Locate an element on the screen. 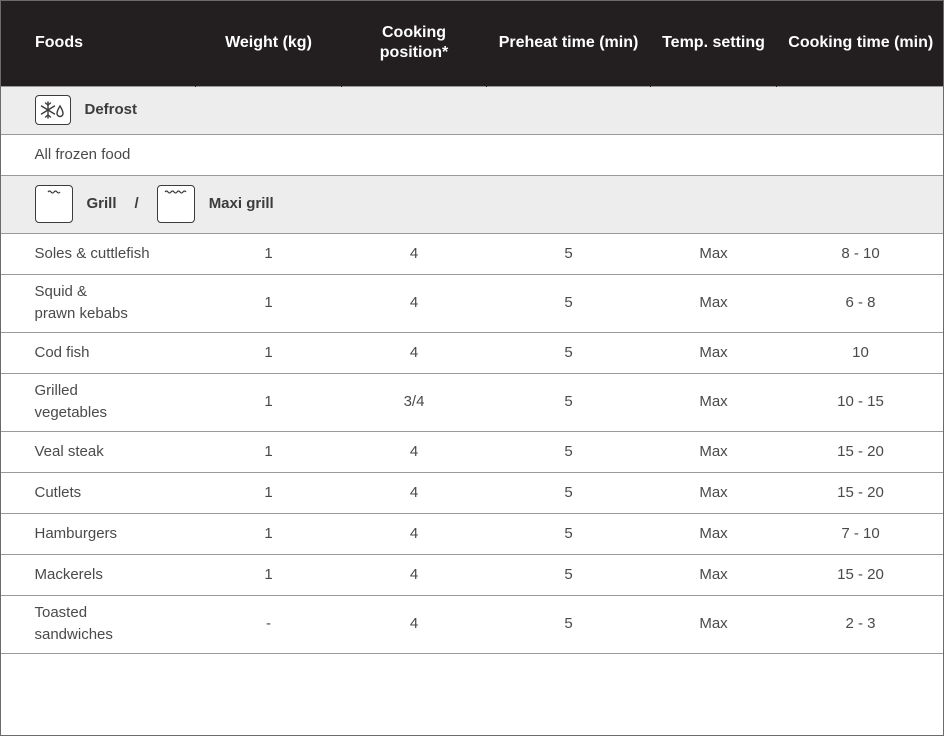  table-row: Veal steak 1 4 5 Max 15 - 20 is located at coordinates (472, 451).